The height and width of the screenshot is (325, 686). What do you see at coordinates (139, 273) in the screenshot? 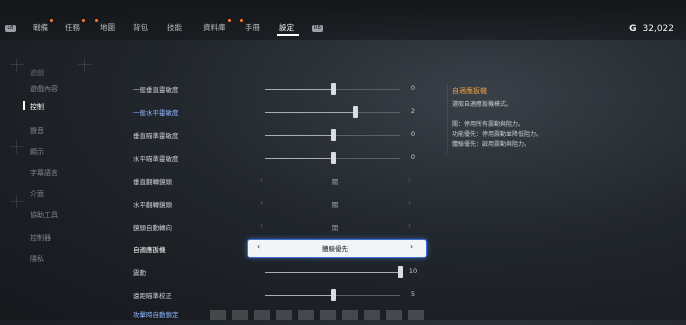
I see `setting-label: 震動` at bounding box center [139, 273].